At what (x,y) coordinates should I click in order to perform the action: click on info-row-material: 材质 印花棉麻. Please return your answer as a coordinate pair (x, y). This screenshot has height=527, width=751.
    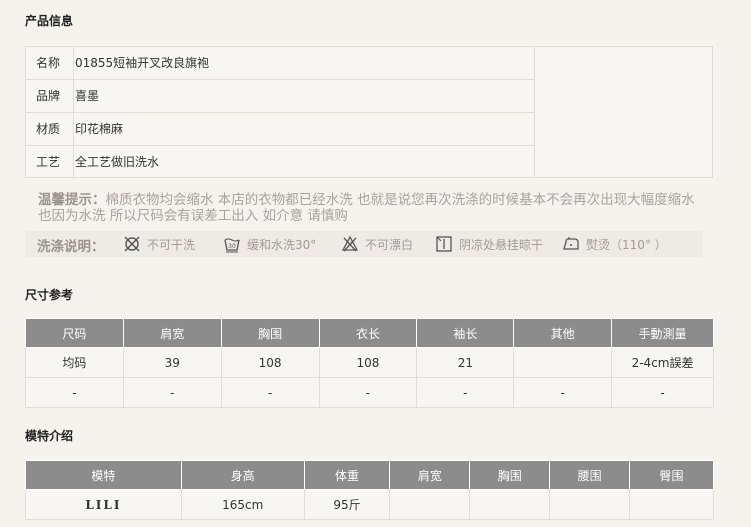
    Looking at the image, I should click on (280, 129).